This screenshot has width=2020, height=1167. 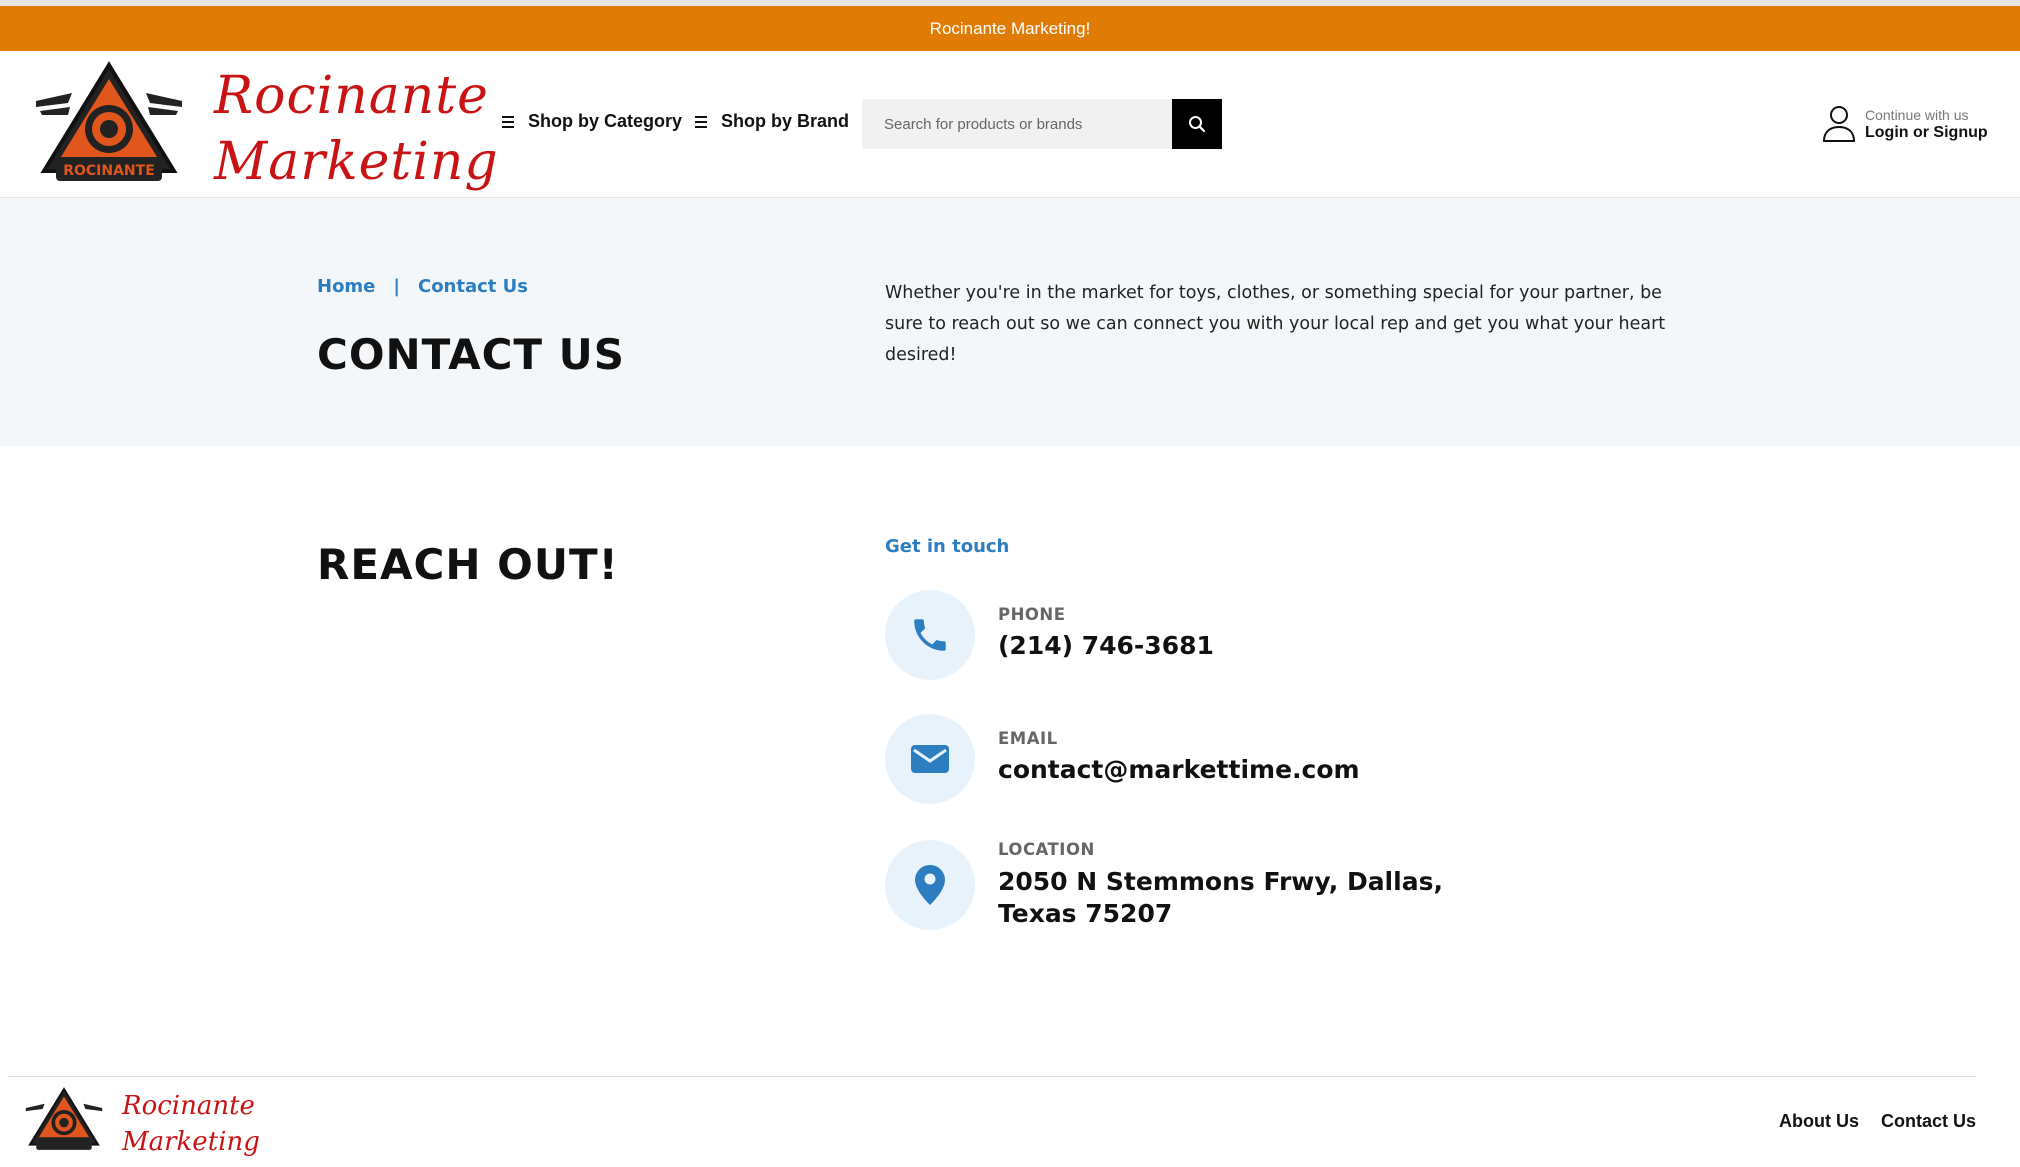 I want to click on search-bar, so click(x=1042, y=124).